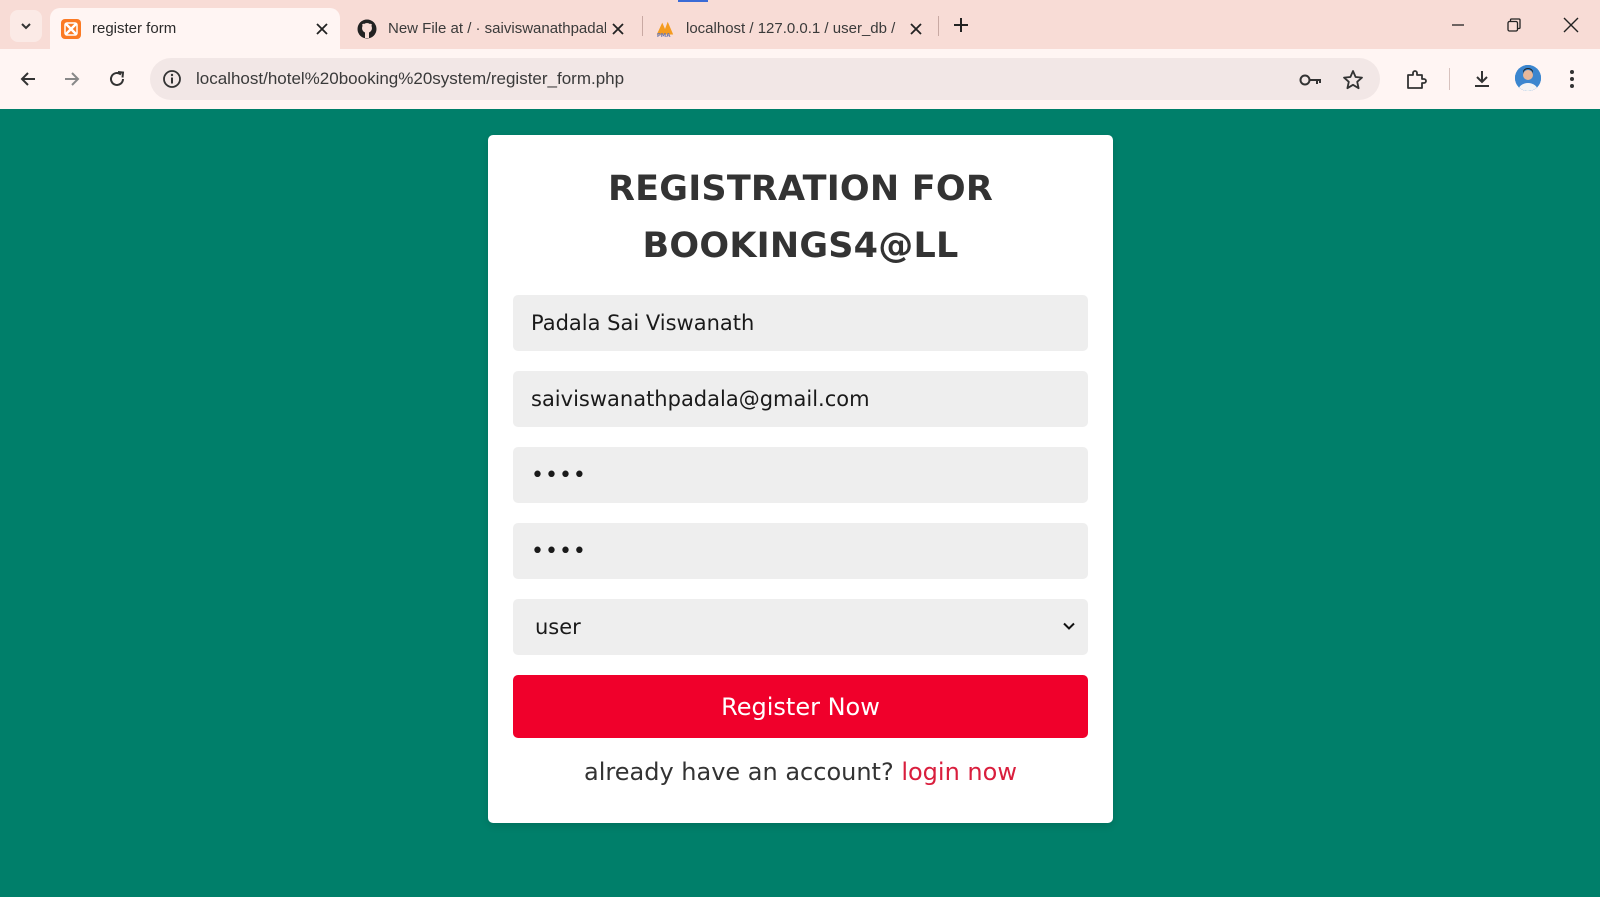 This screenshot has height=897, width=1600. I want to click on password-input-value: ••••, so click(559, 475).